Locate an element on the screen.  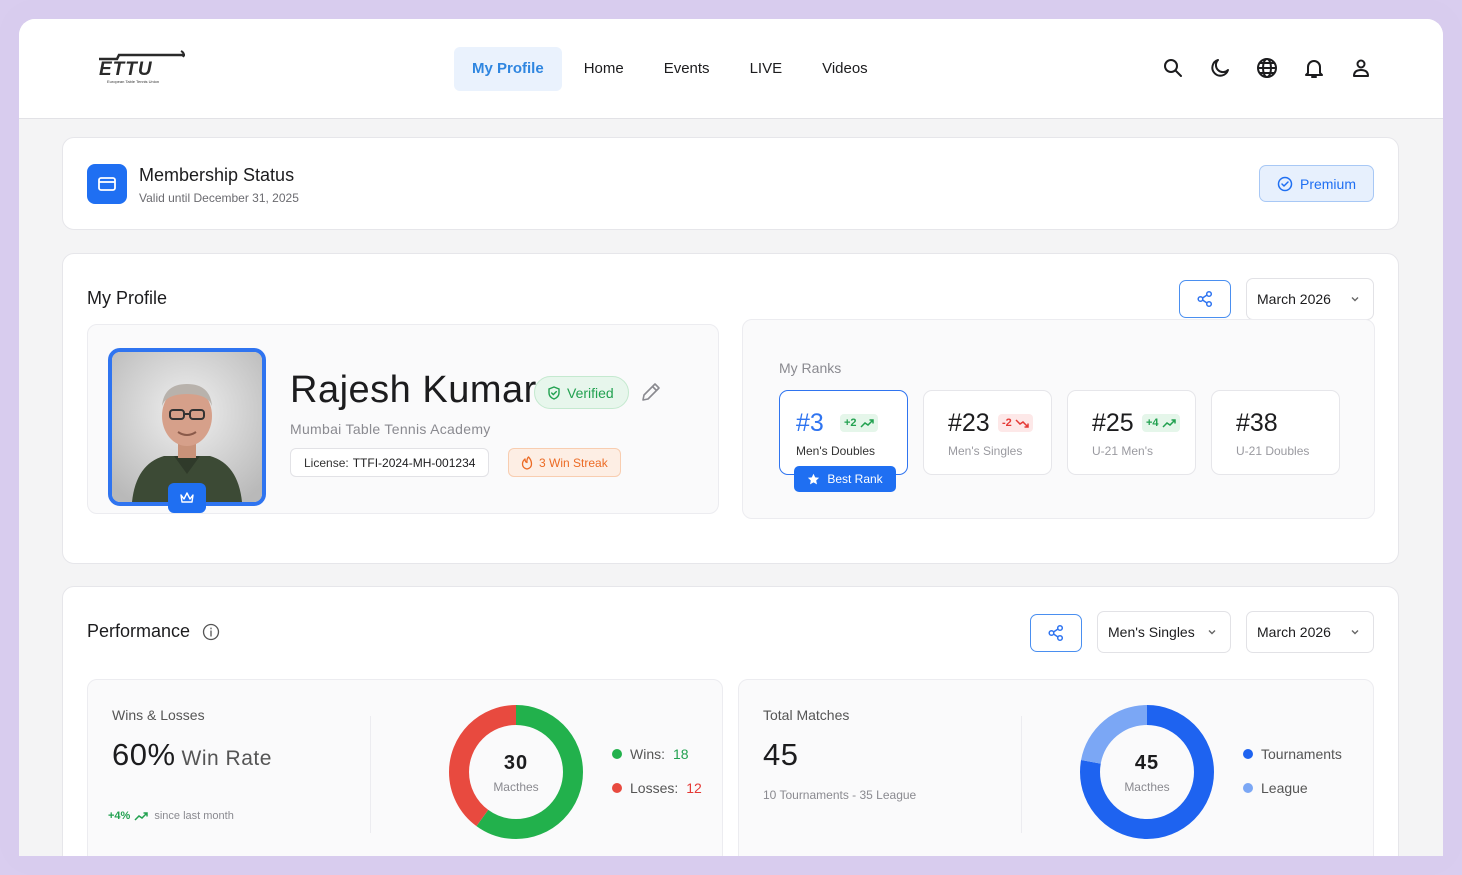
rank-delta-badge: +4 is located at coordinates (1161, 423).